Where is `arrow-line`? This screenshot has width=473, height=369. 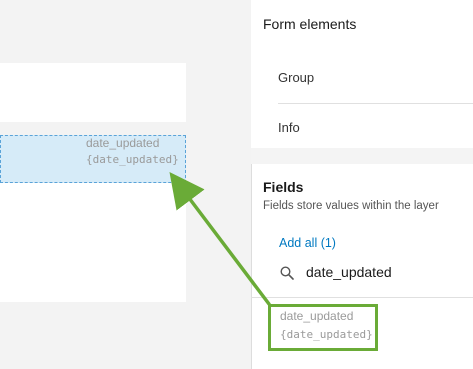 arrow-line is located at coordinates (220, 239).